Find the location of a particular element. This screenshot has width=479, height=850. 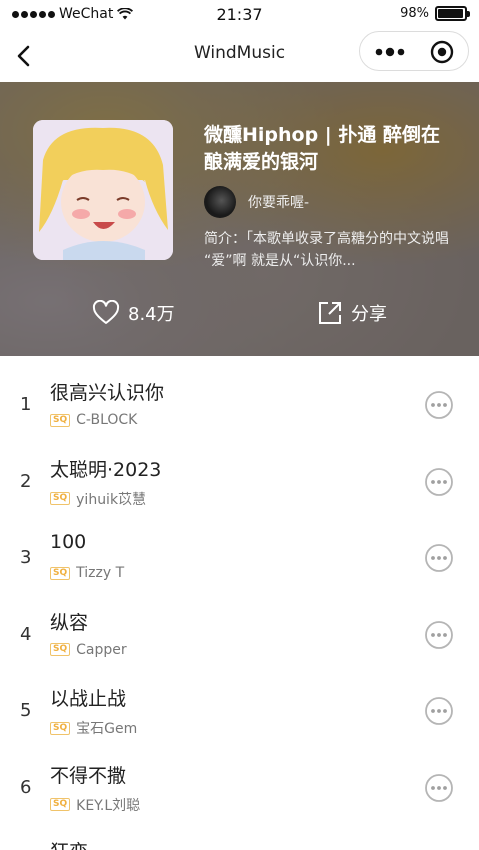

status-bar: WeChat 21:37 98% is located at coordinates (239, 15).